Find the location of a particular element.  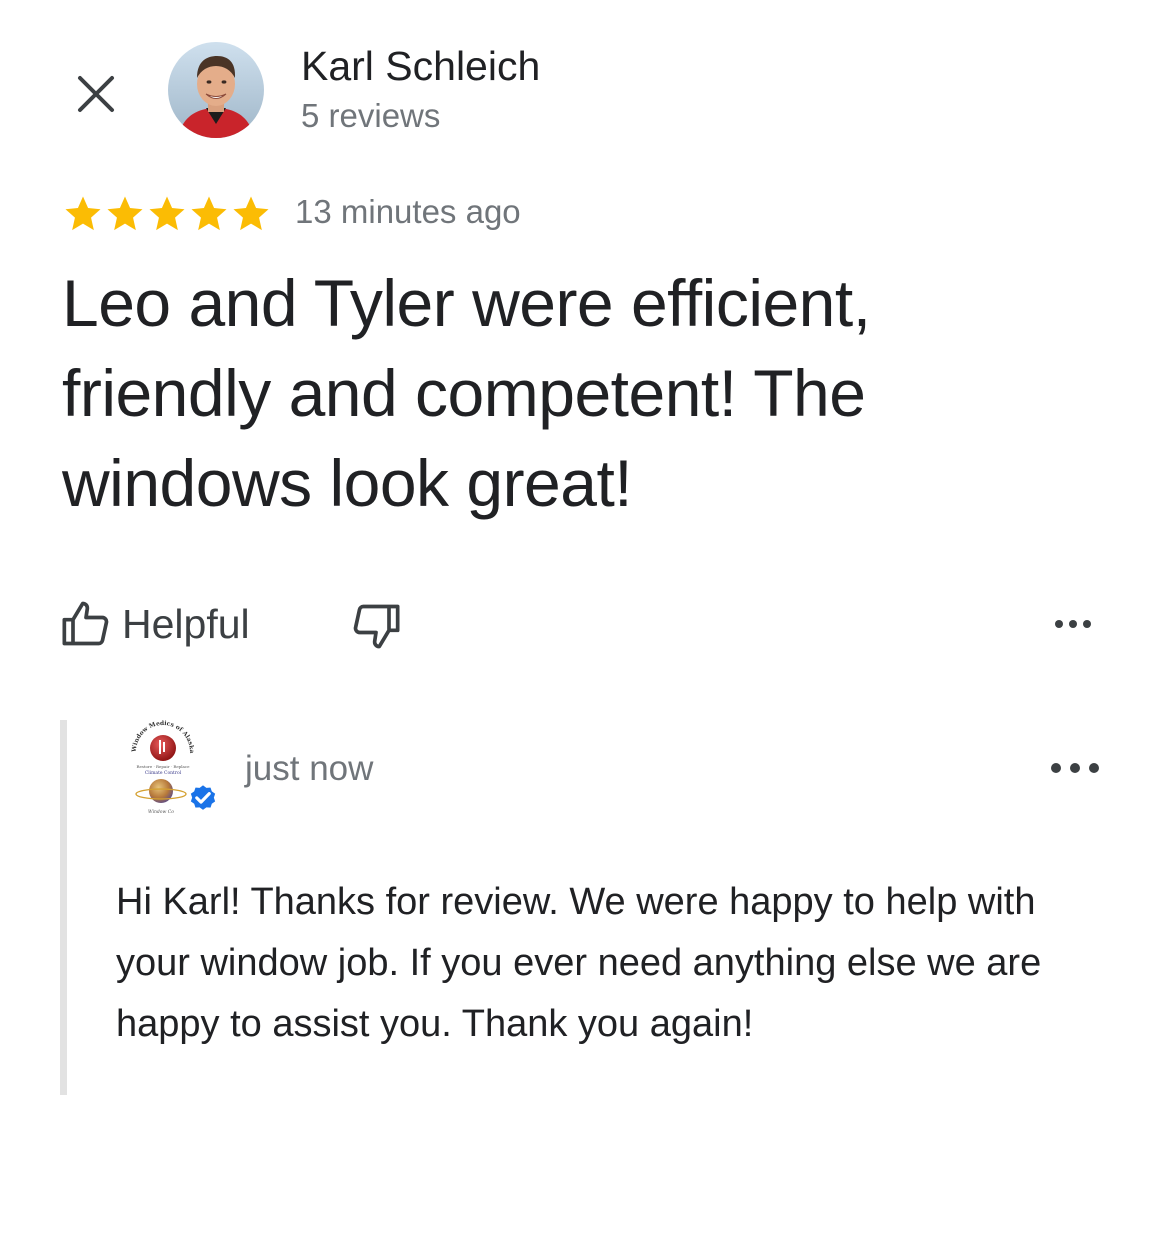

logo-text-bottom: Window Co is located at coordinates (161, 812).